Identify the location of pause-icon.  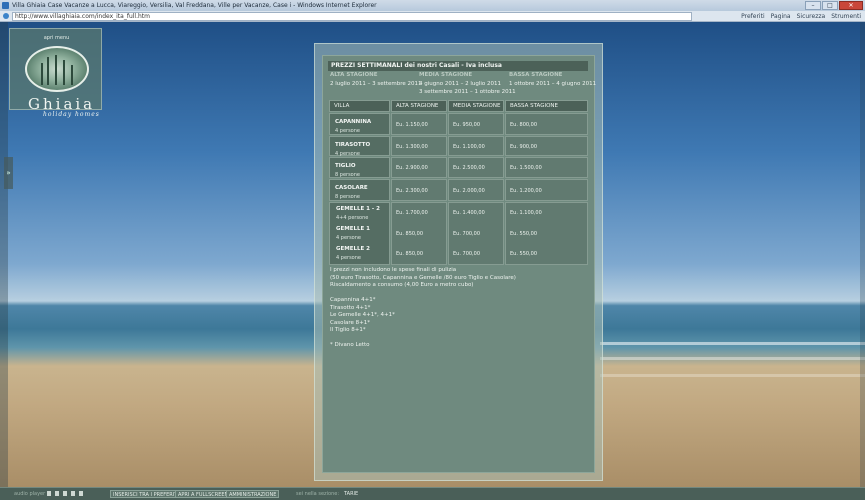
(57, 493).